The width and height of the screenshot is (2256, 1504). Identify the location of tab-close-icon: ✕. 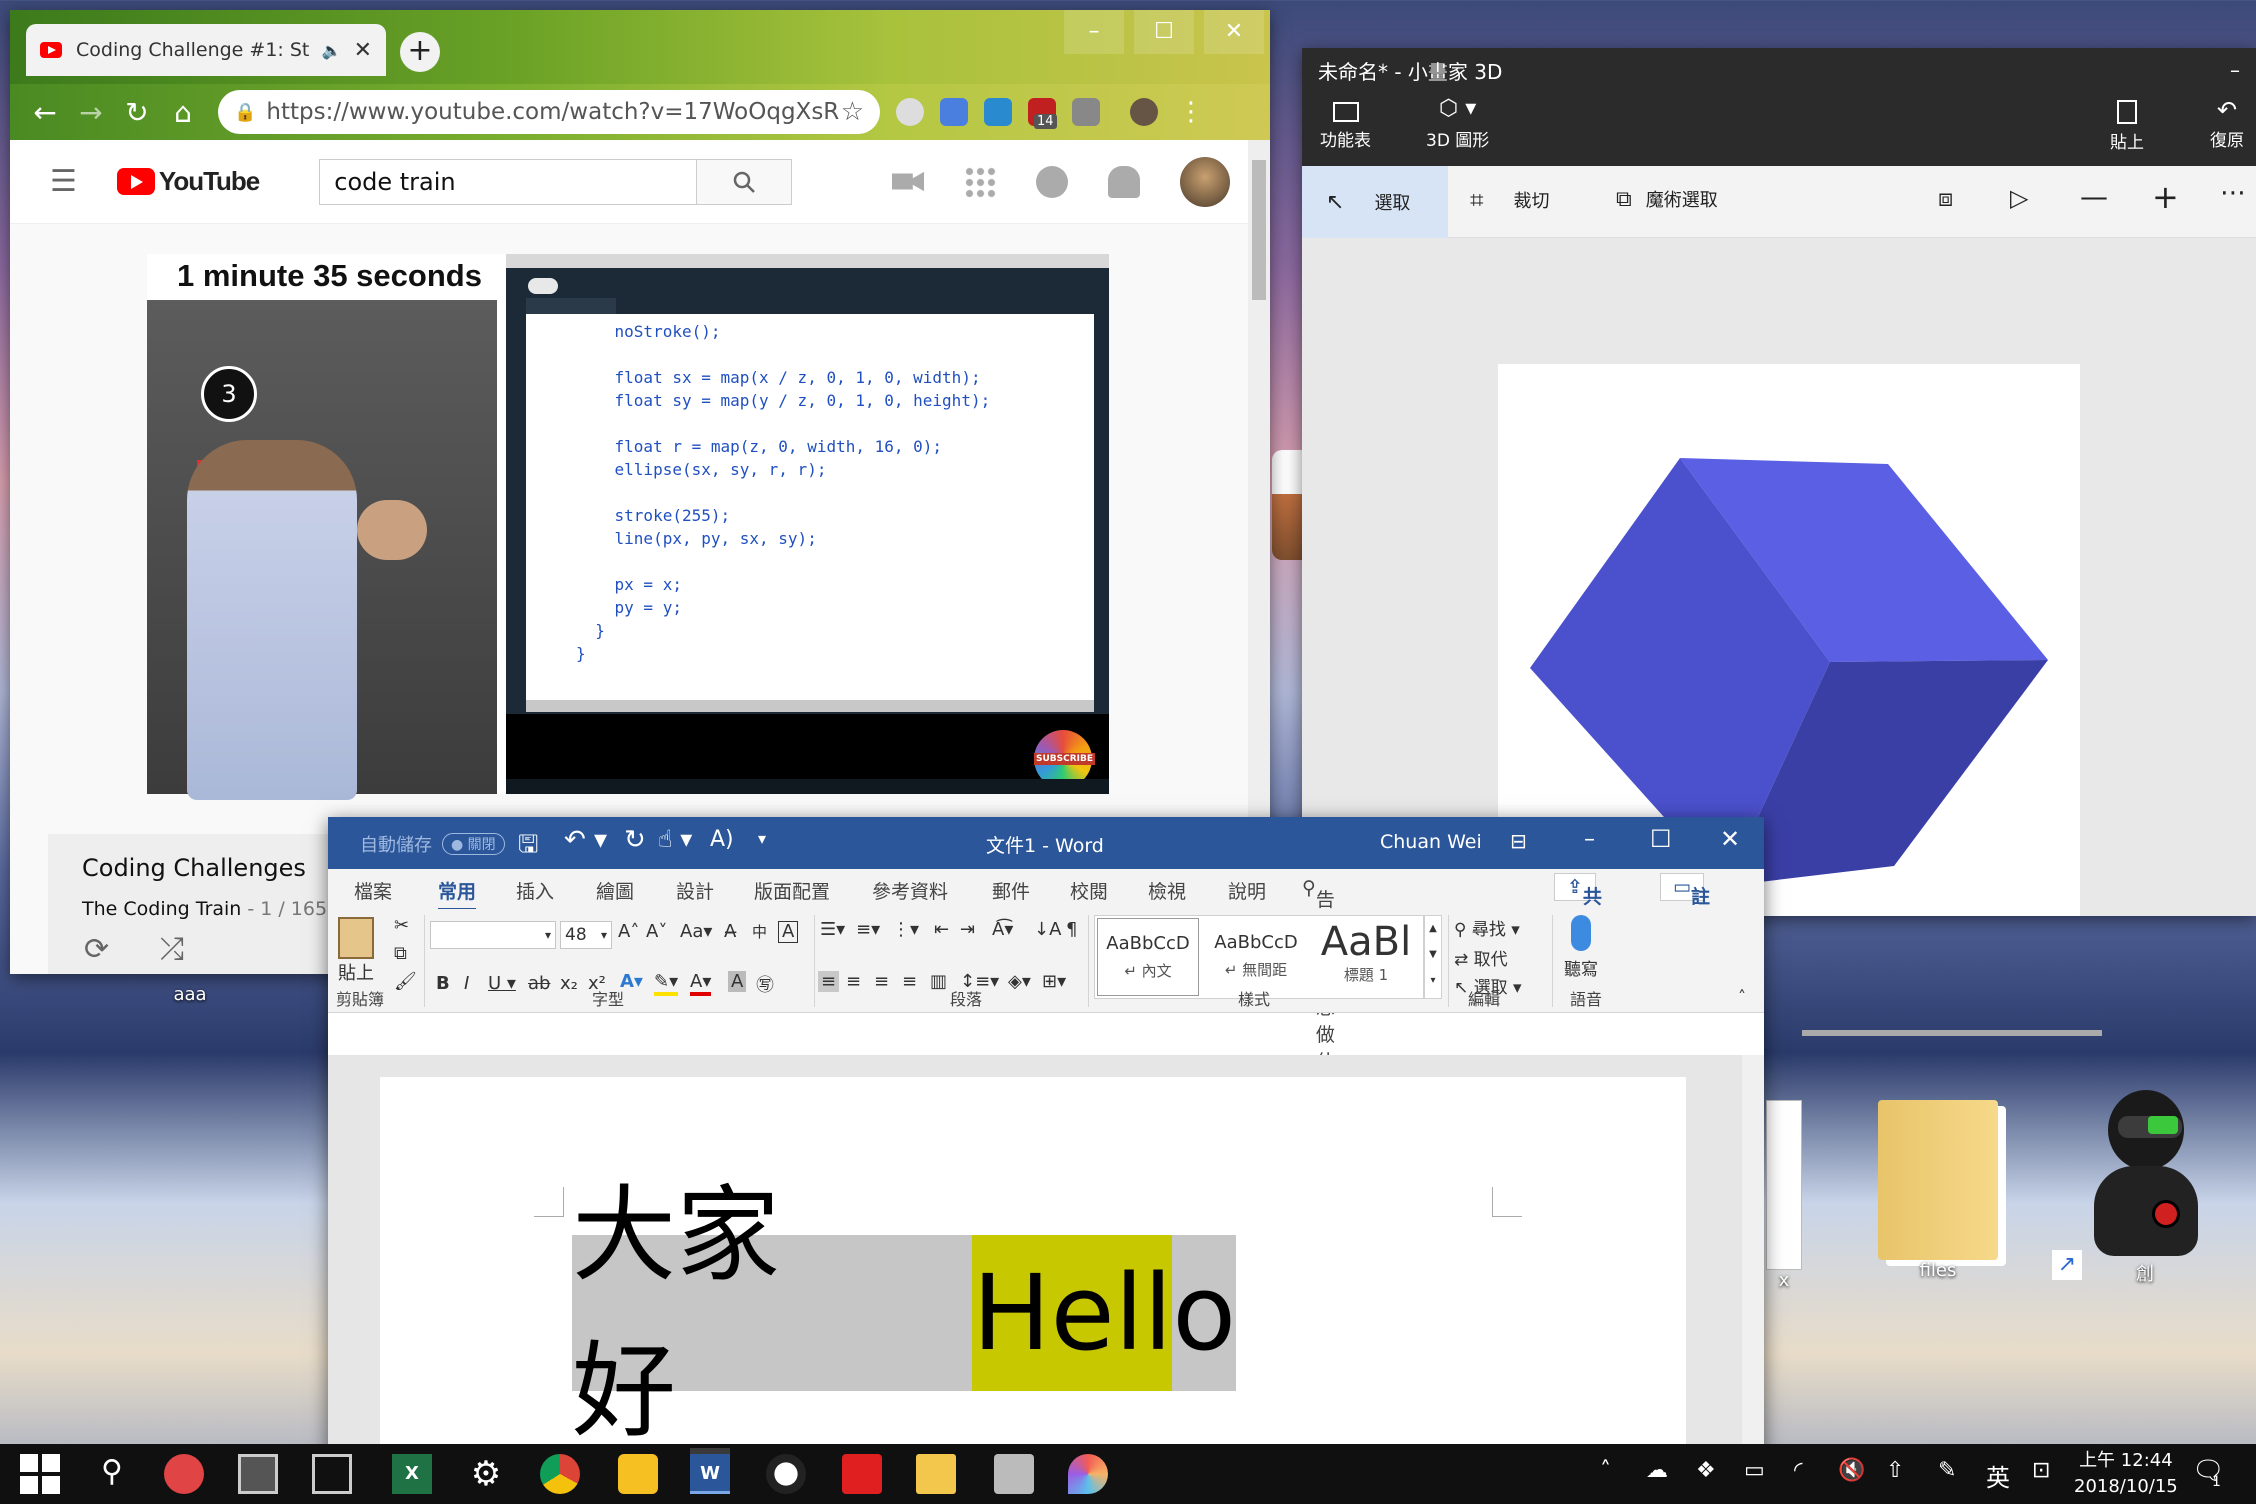
(363, 50).